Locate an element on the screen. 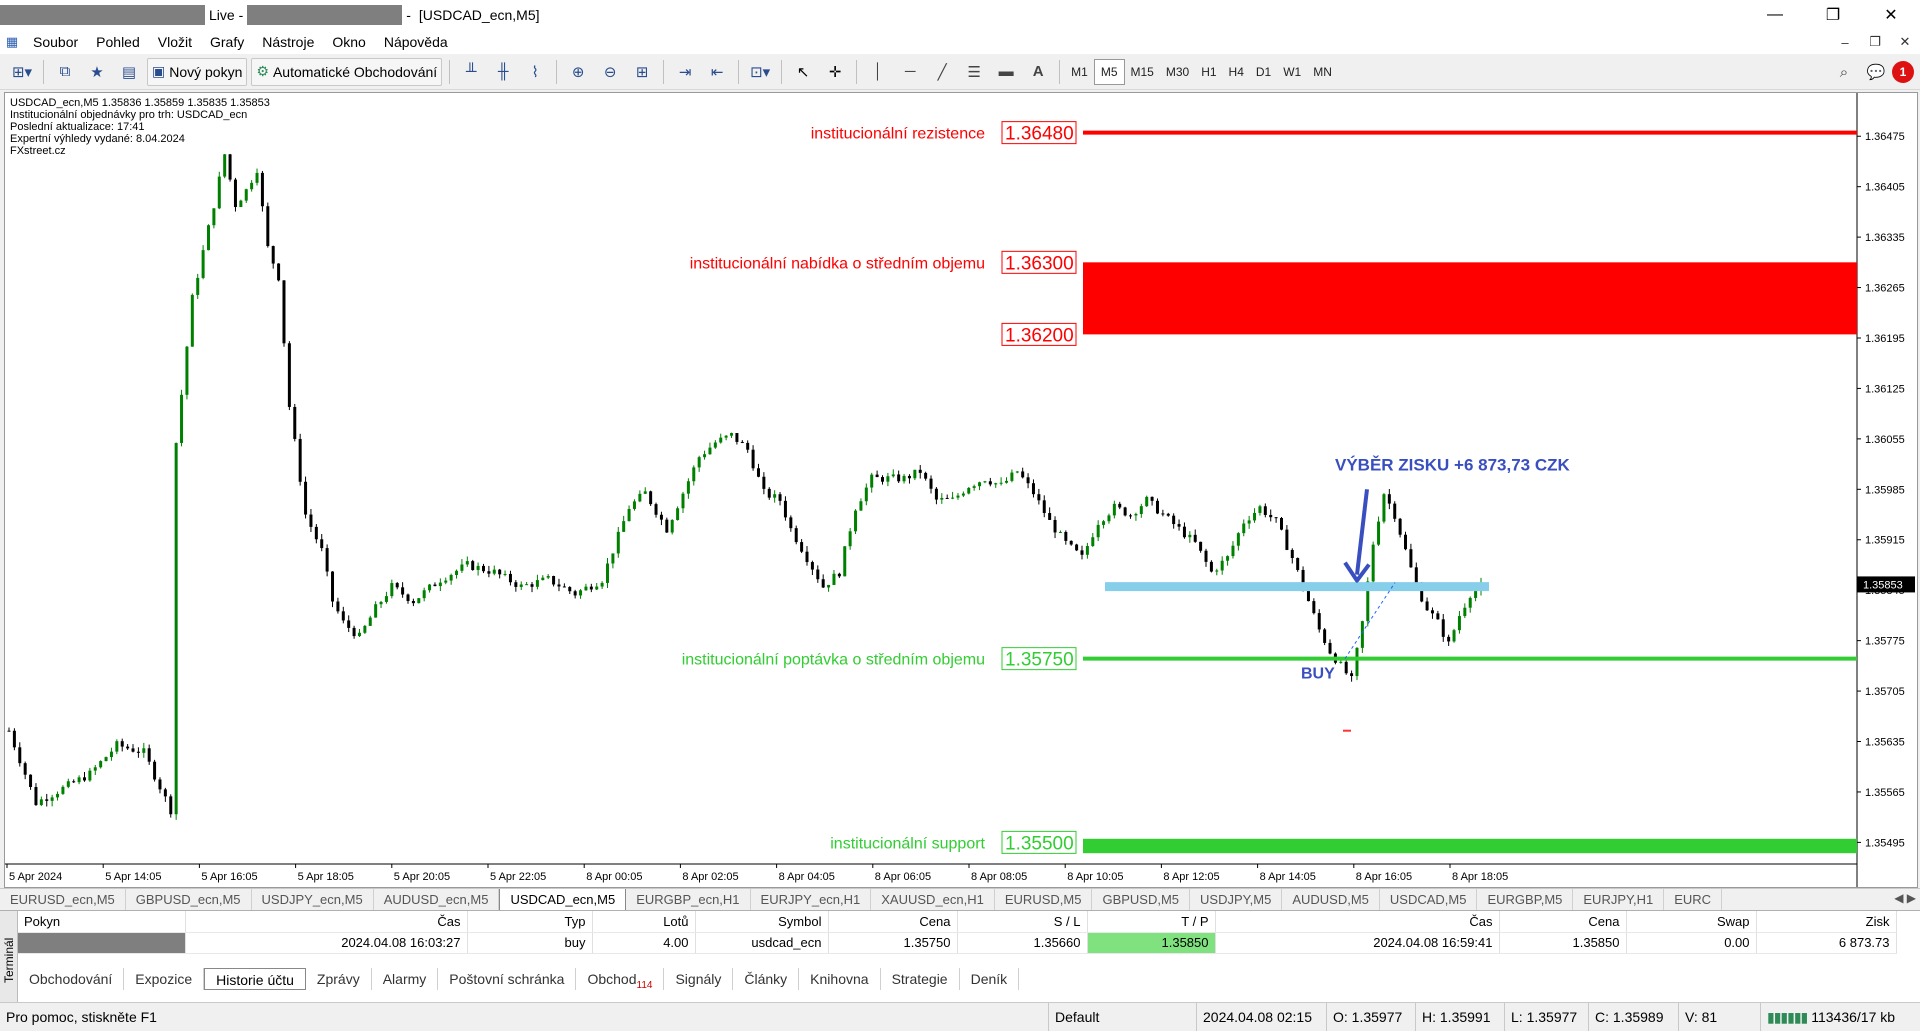 The height and width of the screenshot is (1031, 1920). chart-shift-icon: ⇤ is located at coordinates (717, 72).